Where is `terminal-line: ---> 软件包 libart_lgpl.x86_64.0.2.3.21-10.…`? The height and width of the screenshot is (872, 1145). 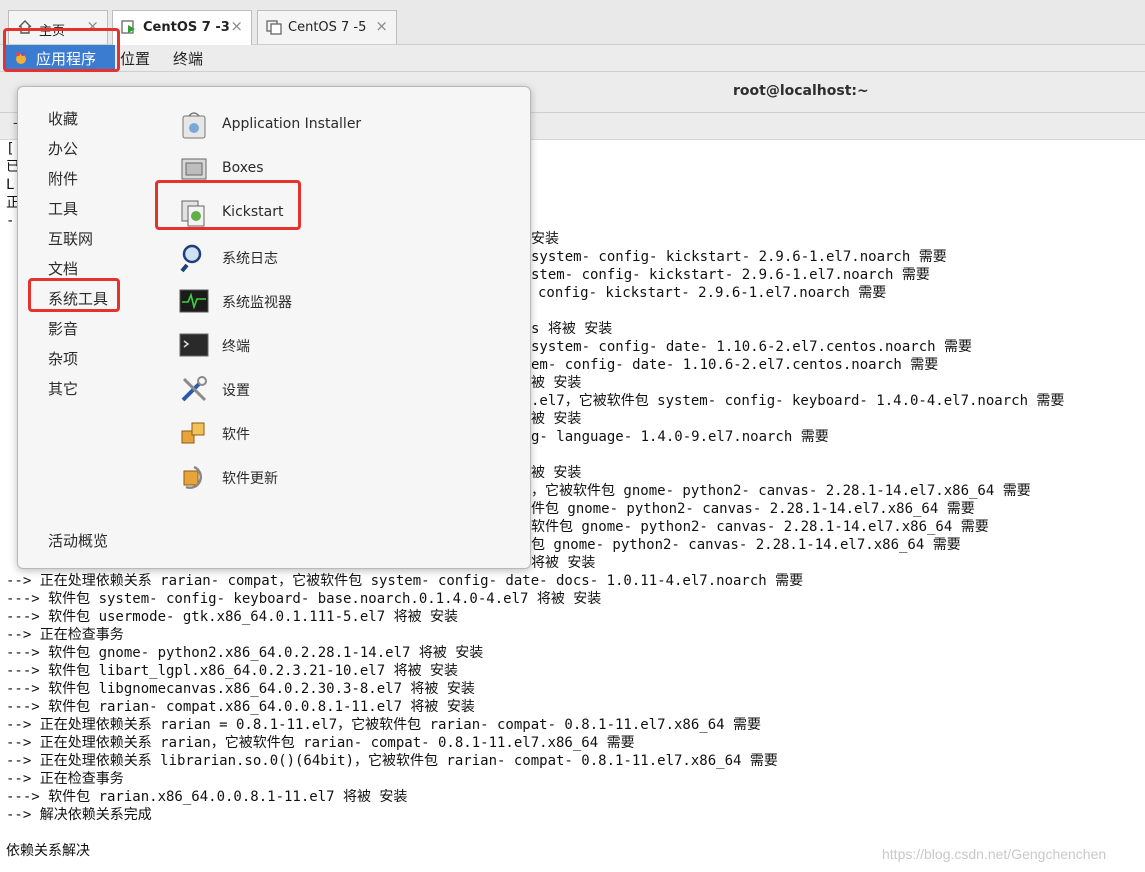
terminal-line: ---> 软件包 libart_lgpl.x86_64.0.2.3.21-10.… is located at coordinates (232, 671).